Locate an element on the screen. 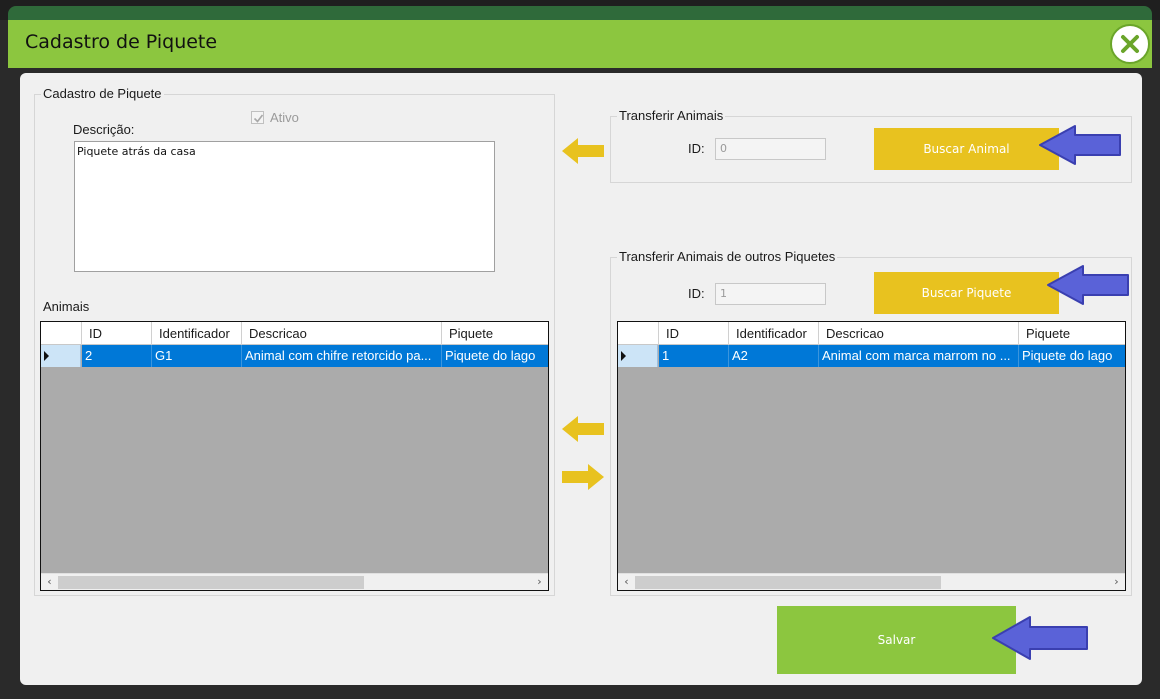 The height and width of the screenshot is (699, 1160). check-icon is located at coordinates (258, 118).